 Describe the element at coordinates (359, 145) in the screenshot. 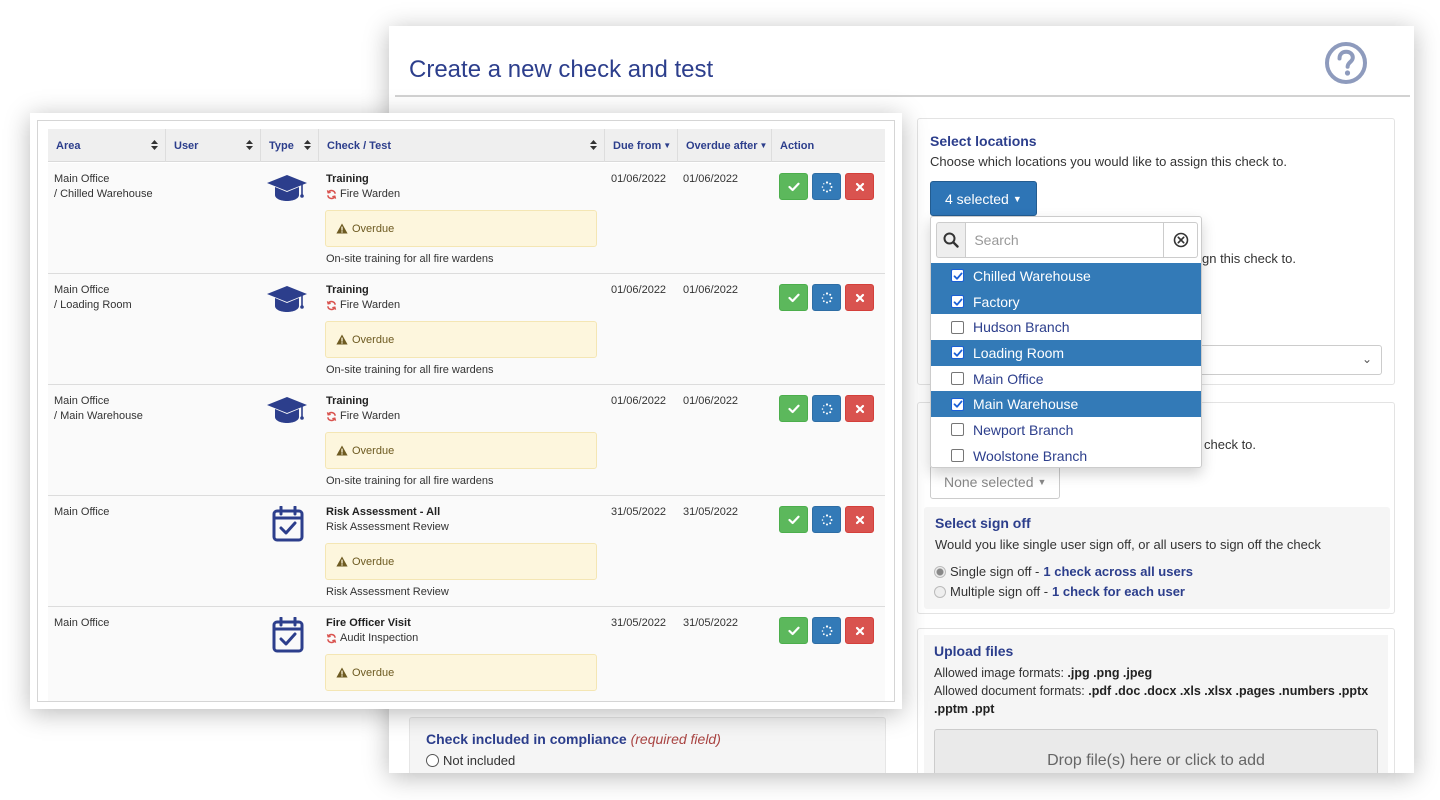

I see `column-label: Check / Test` at that location.